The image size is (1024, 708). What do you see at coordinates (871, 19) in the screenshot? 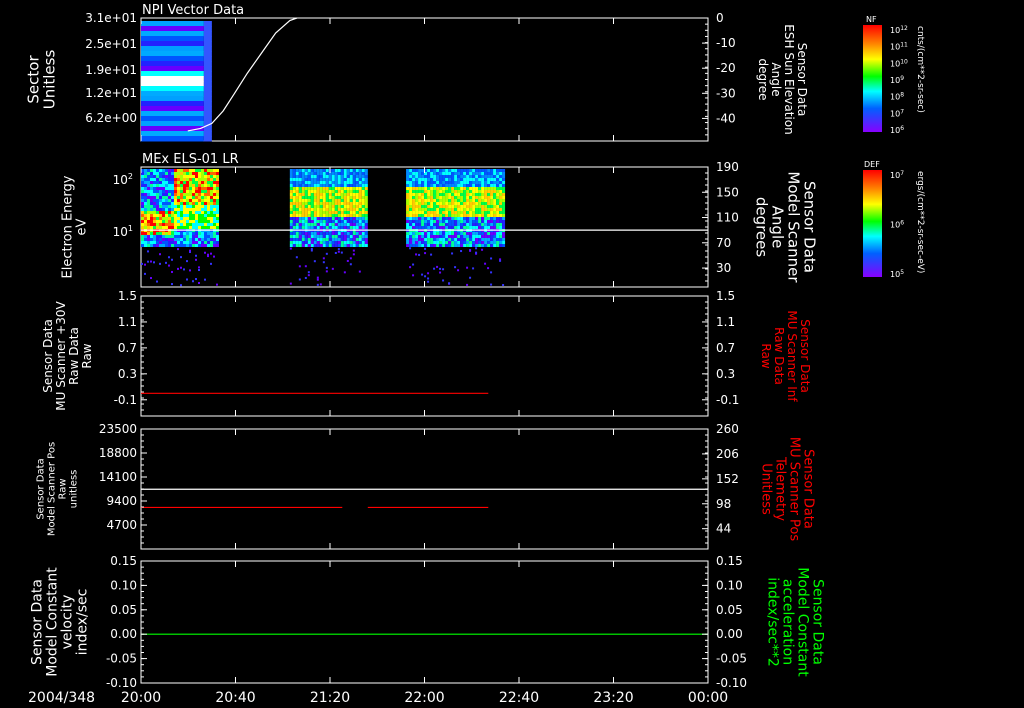
I see `colorbar-1-label: NF` at bounding box center [871, 19].